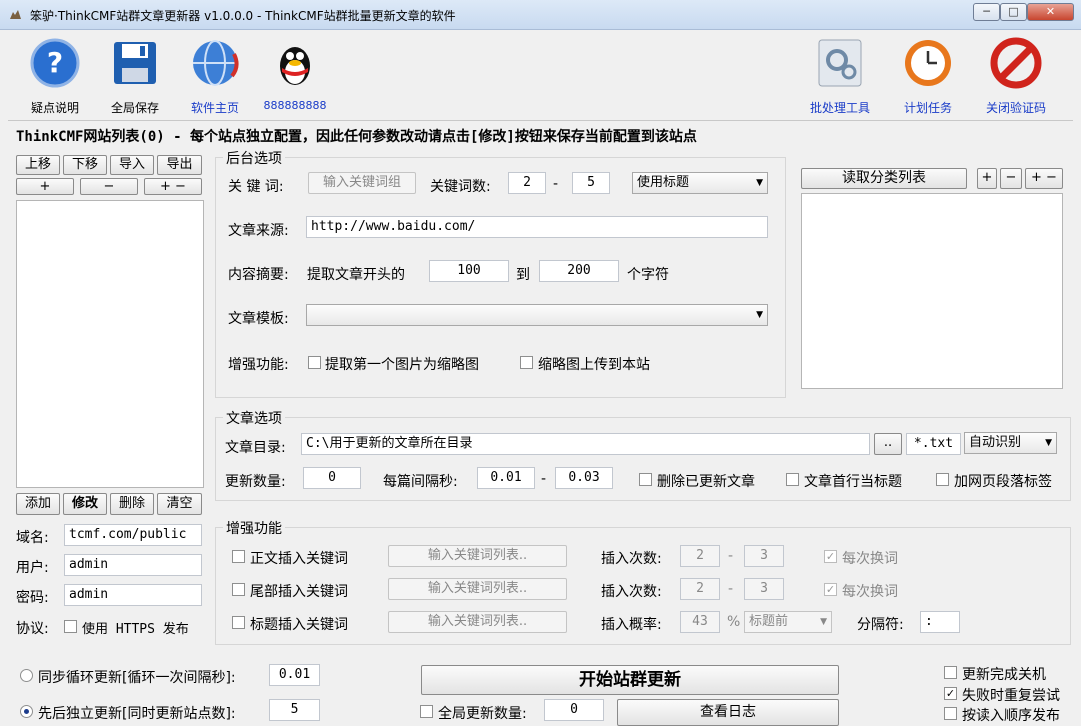  I want to click on order-checkbox, so click(950, 713).